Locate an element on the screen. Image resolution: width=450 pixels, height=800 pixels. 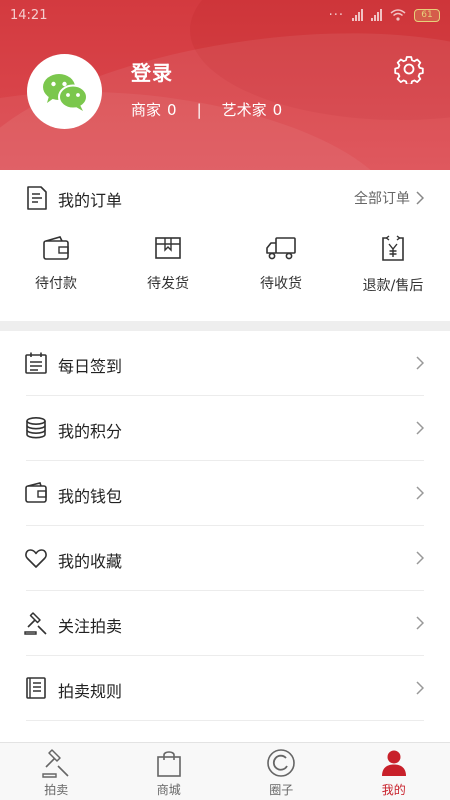
tab-mine: 我的 is located at coordinates (394, 771).